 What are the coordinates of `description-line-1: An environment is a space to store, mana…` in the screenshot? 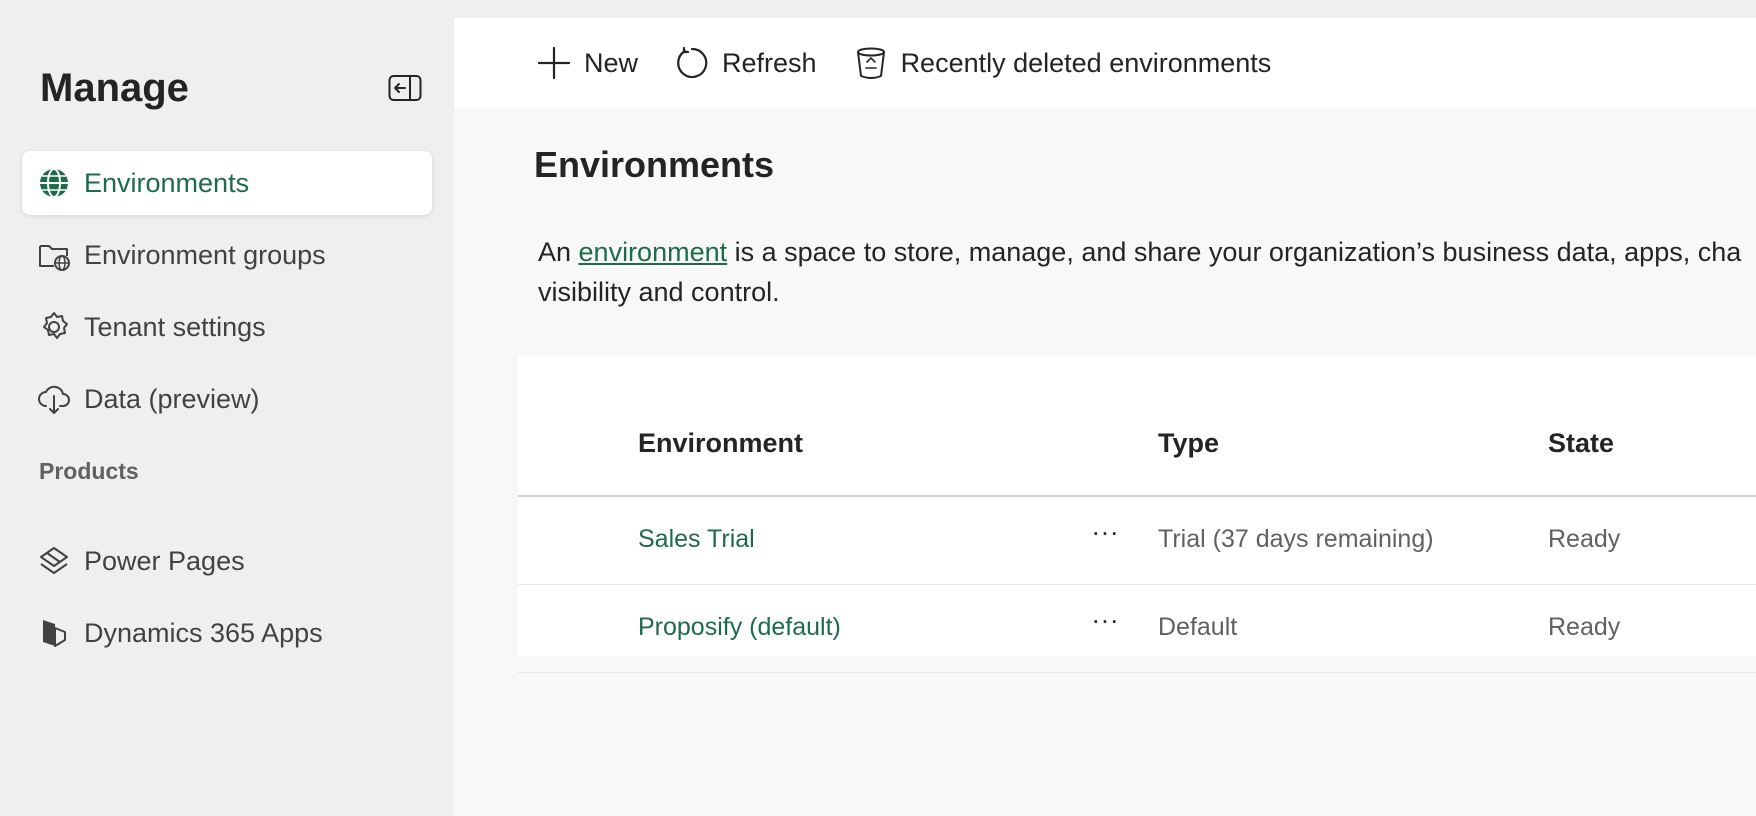 It's located at (1147, 252).